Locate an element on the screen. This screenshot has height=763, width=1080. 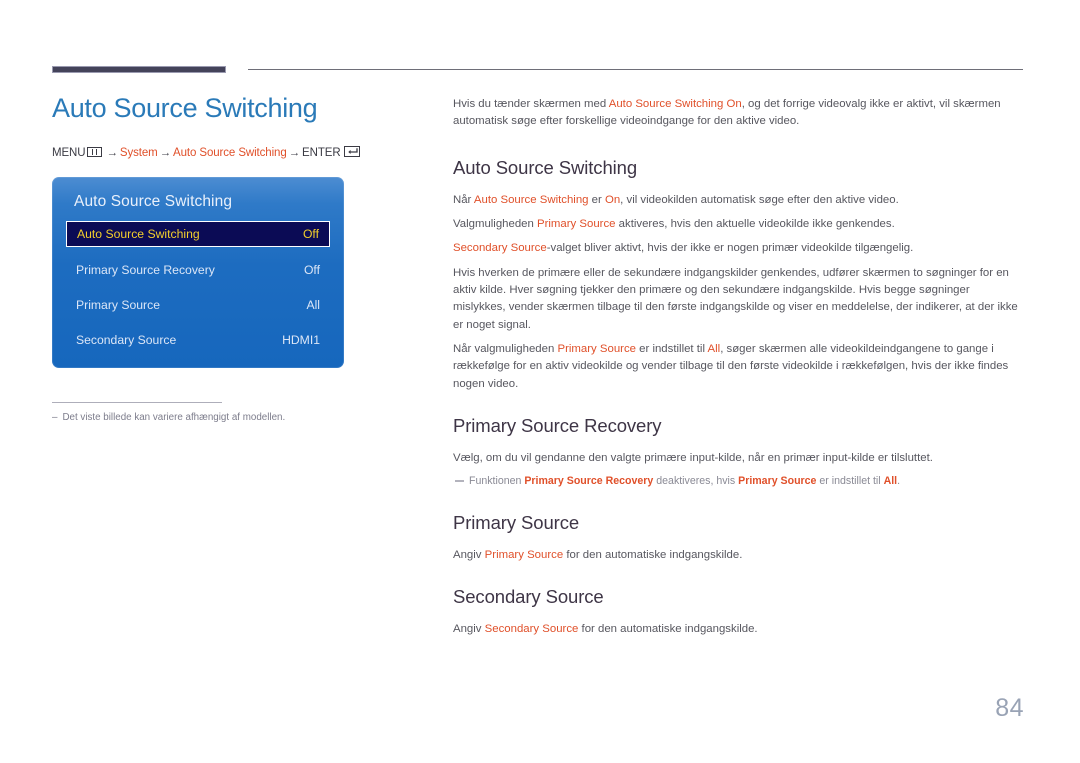
osd-row-value: HDMI1 is located at coordinates (301, 340).